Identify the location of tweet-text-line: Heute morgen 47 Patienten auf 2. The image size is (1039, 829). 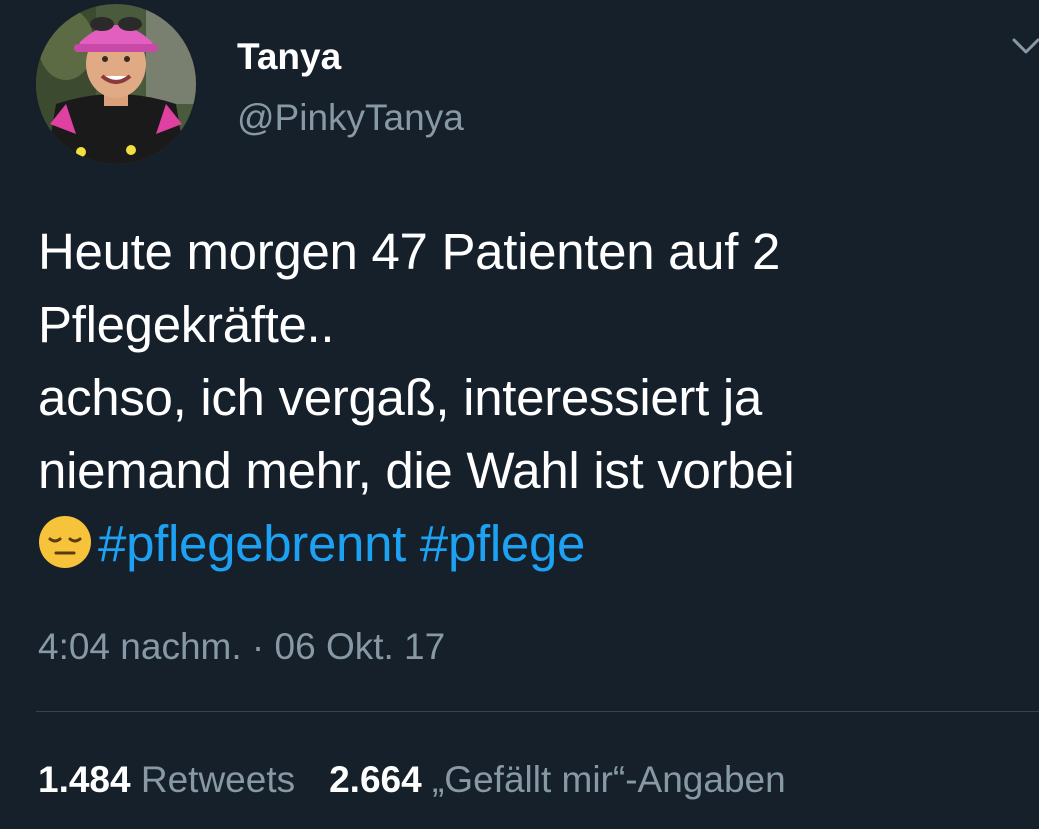
(409, 251).